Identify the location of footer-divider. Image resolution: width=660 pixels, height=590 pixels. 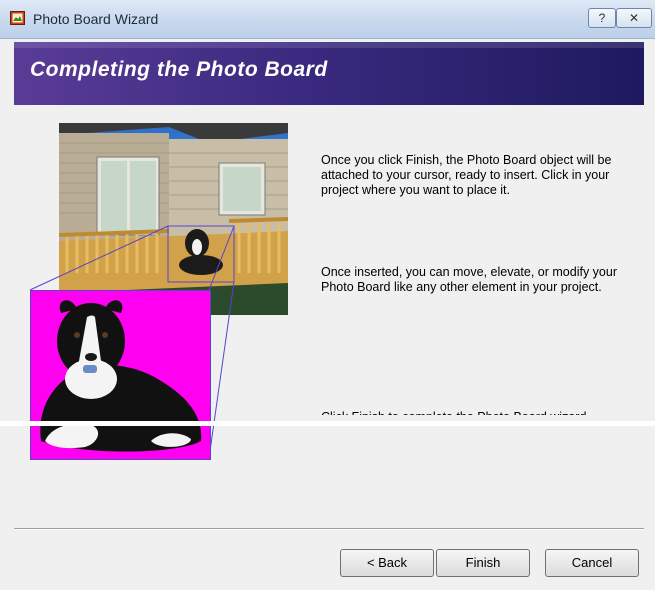
(329, 529).